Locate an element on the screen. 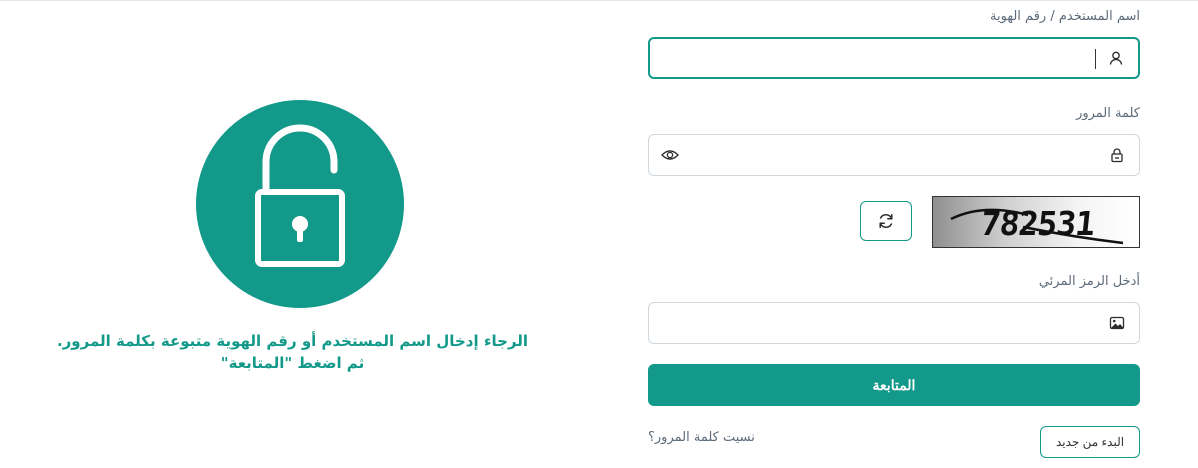 This screenshot has height=468, width=1198. username-field is located at coordinates (894, 58).